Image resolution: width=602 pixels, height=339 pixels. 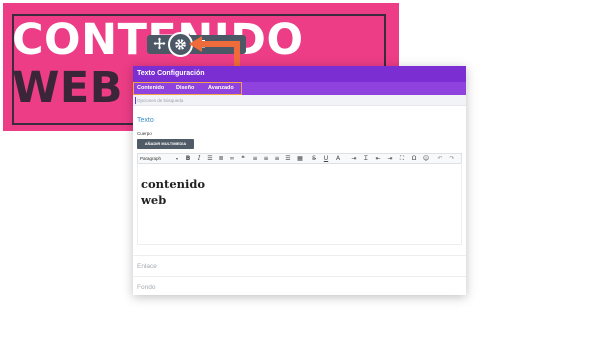 I want to click on panel-tabs: Contenido Diseño Avanzado, so click(x=299, y=88).